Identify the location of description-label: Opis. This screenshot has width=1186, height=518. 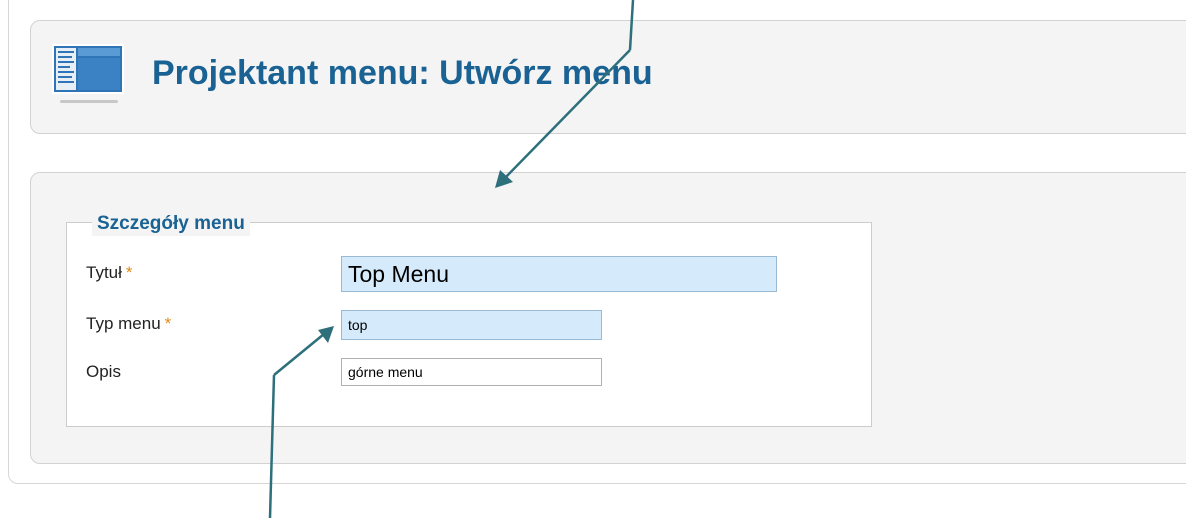
(103, 372).